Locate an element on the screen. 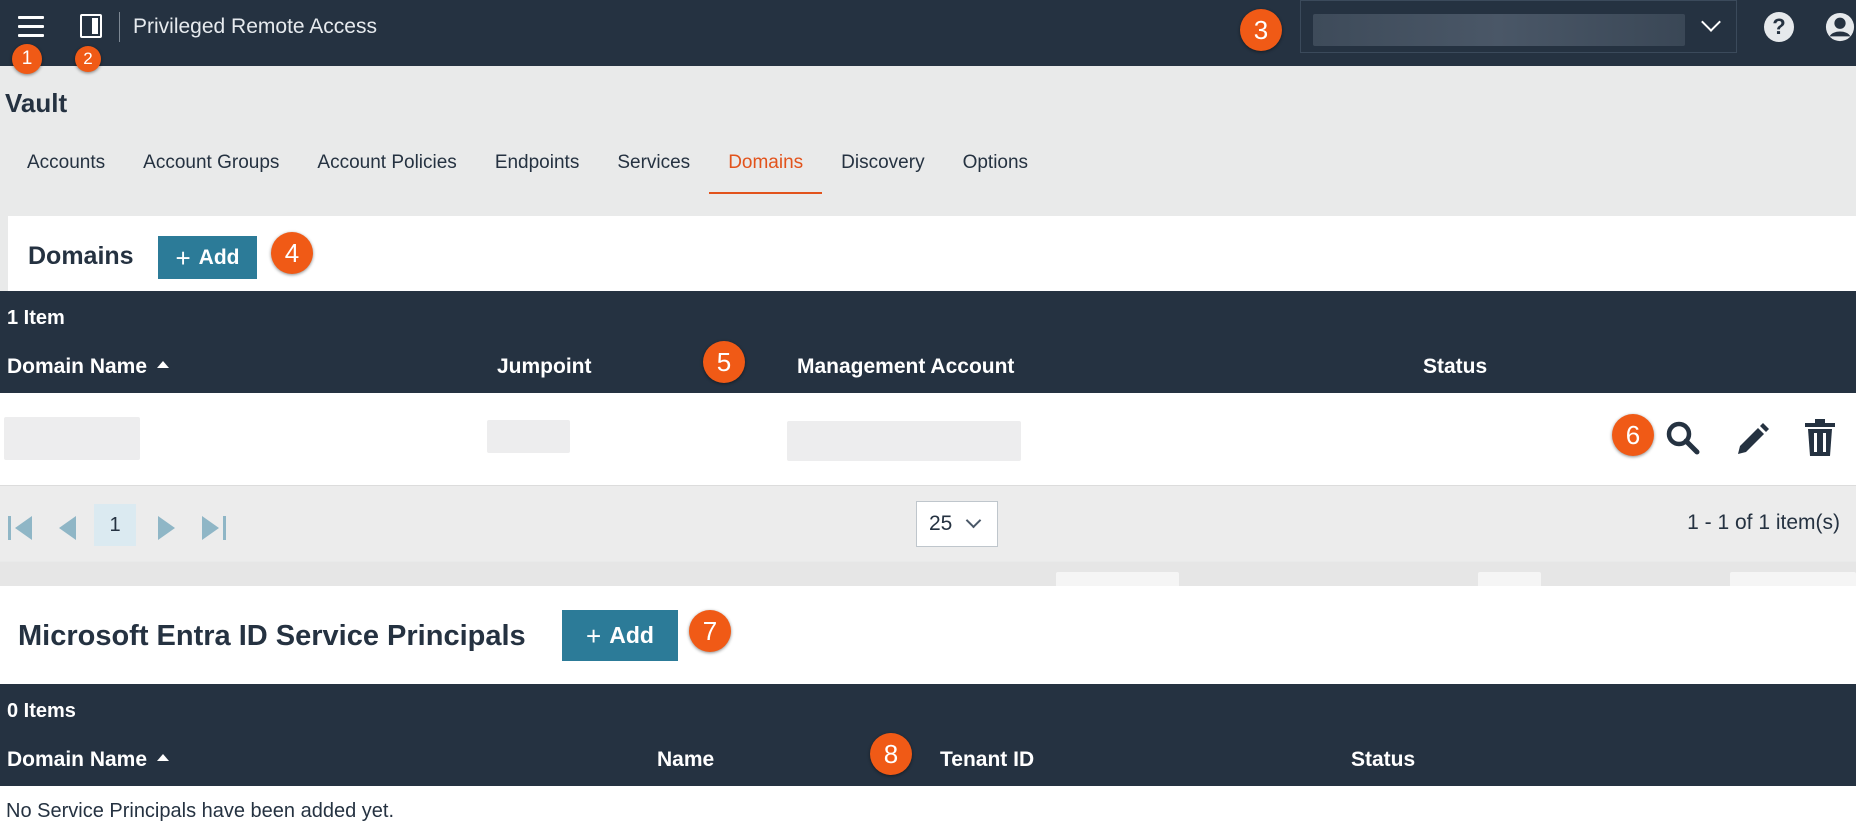 The height and width of the screenshot is (838, 1856). side-panel-icon is located at coordinates (91, 26).